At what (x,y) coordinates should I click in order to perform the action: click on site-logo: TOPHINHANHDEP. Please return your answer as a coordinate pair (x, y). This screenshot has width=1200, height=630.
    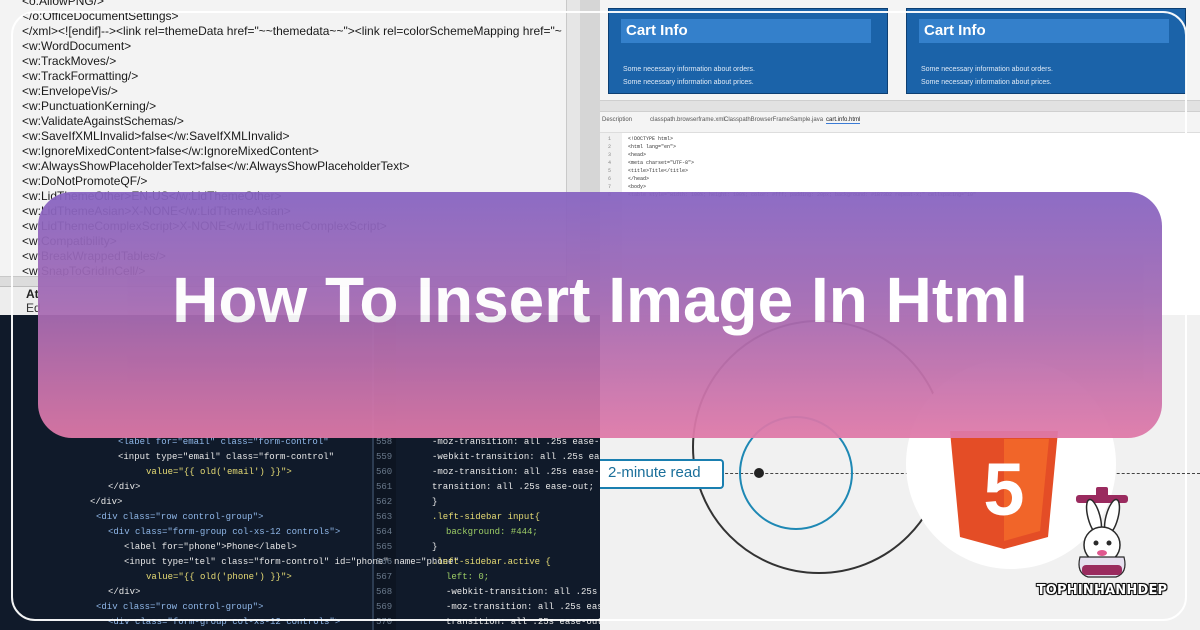
    Looking at the image, I should click on (1102, 557).